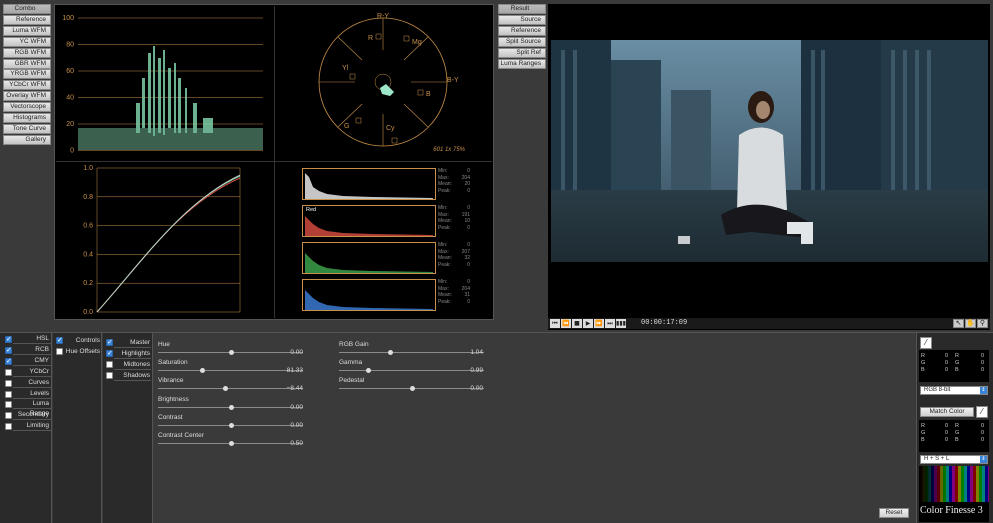 The image size is (993, 523). Describe the element at coordinates (983, 459) in the screenshot. I see `chevron-down-icon: ⇕` at that location.